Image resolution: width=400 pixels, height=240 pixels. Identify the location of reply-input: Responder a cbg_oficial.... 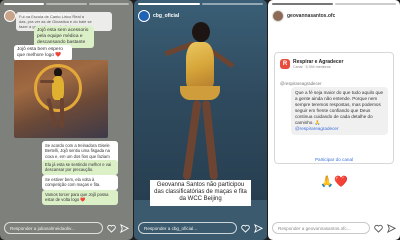
(187, 228).